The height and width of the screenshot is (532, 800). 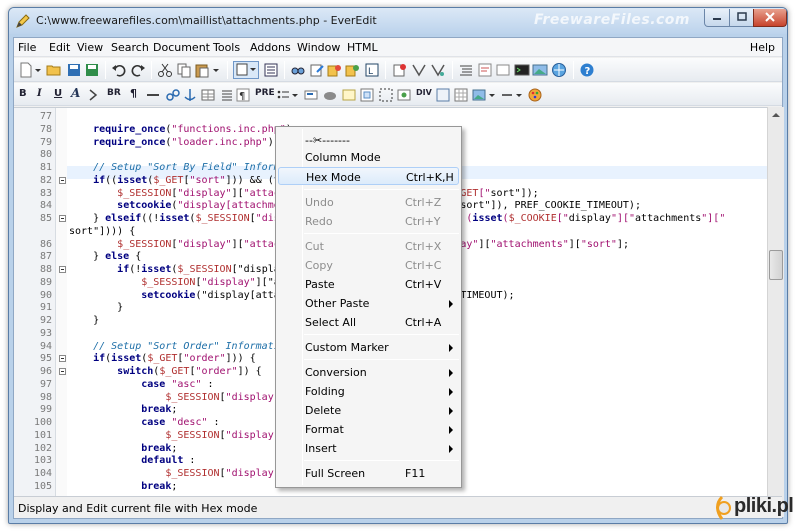 What do you see at coordinates (318, 47) in the screenshot?
I see `menu-window: Window` at bounding box center [318, 47].